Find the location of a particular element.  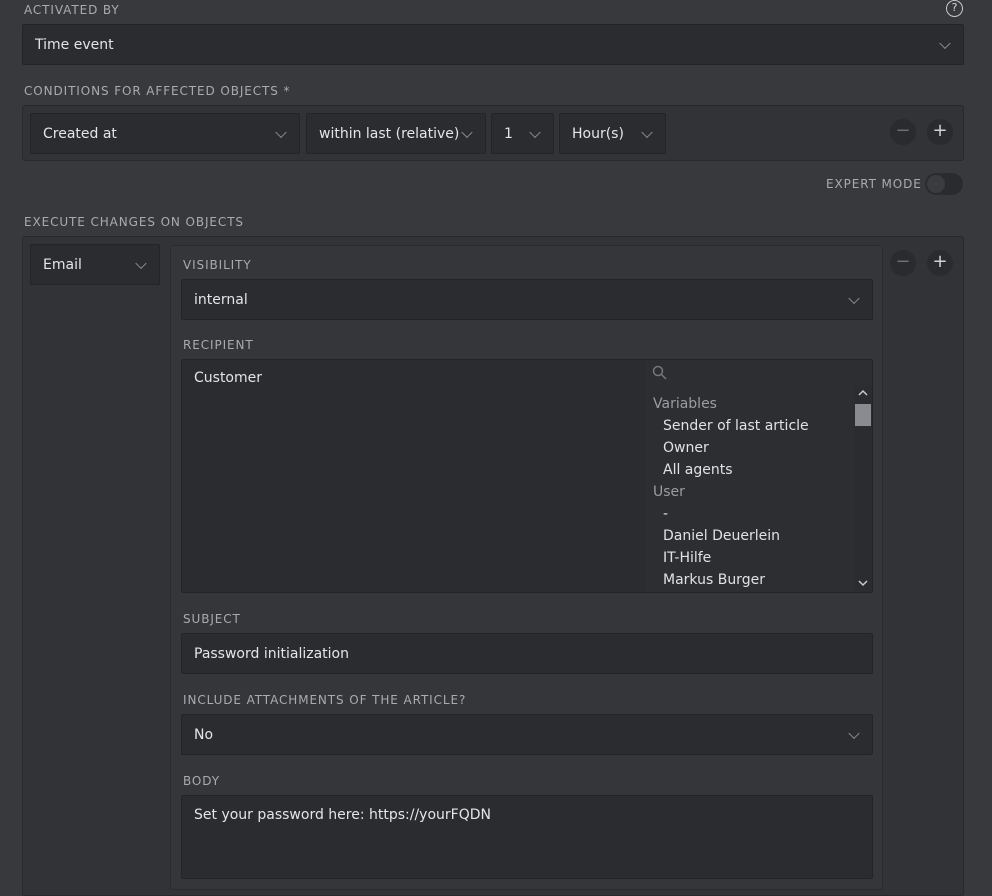

condition-unit-select: Hour(s) is located at coordinates (612, 133).